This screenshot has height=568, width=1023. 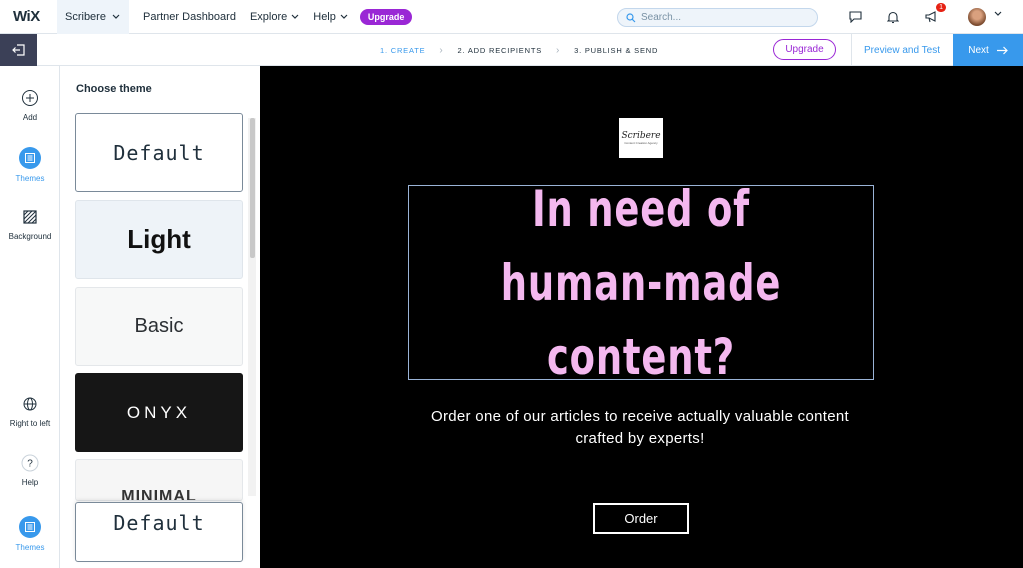 I want to click on site-selector: Scribere, so click(x=93, y=17).